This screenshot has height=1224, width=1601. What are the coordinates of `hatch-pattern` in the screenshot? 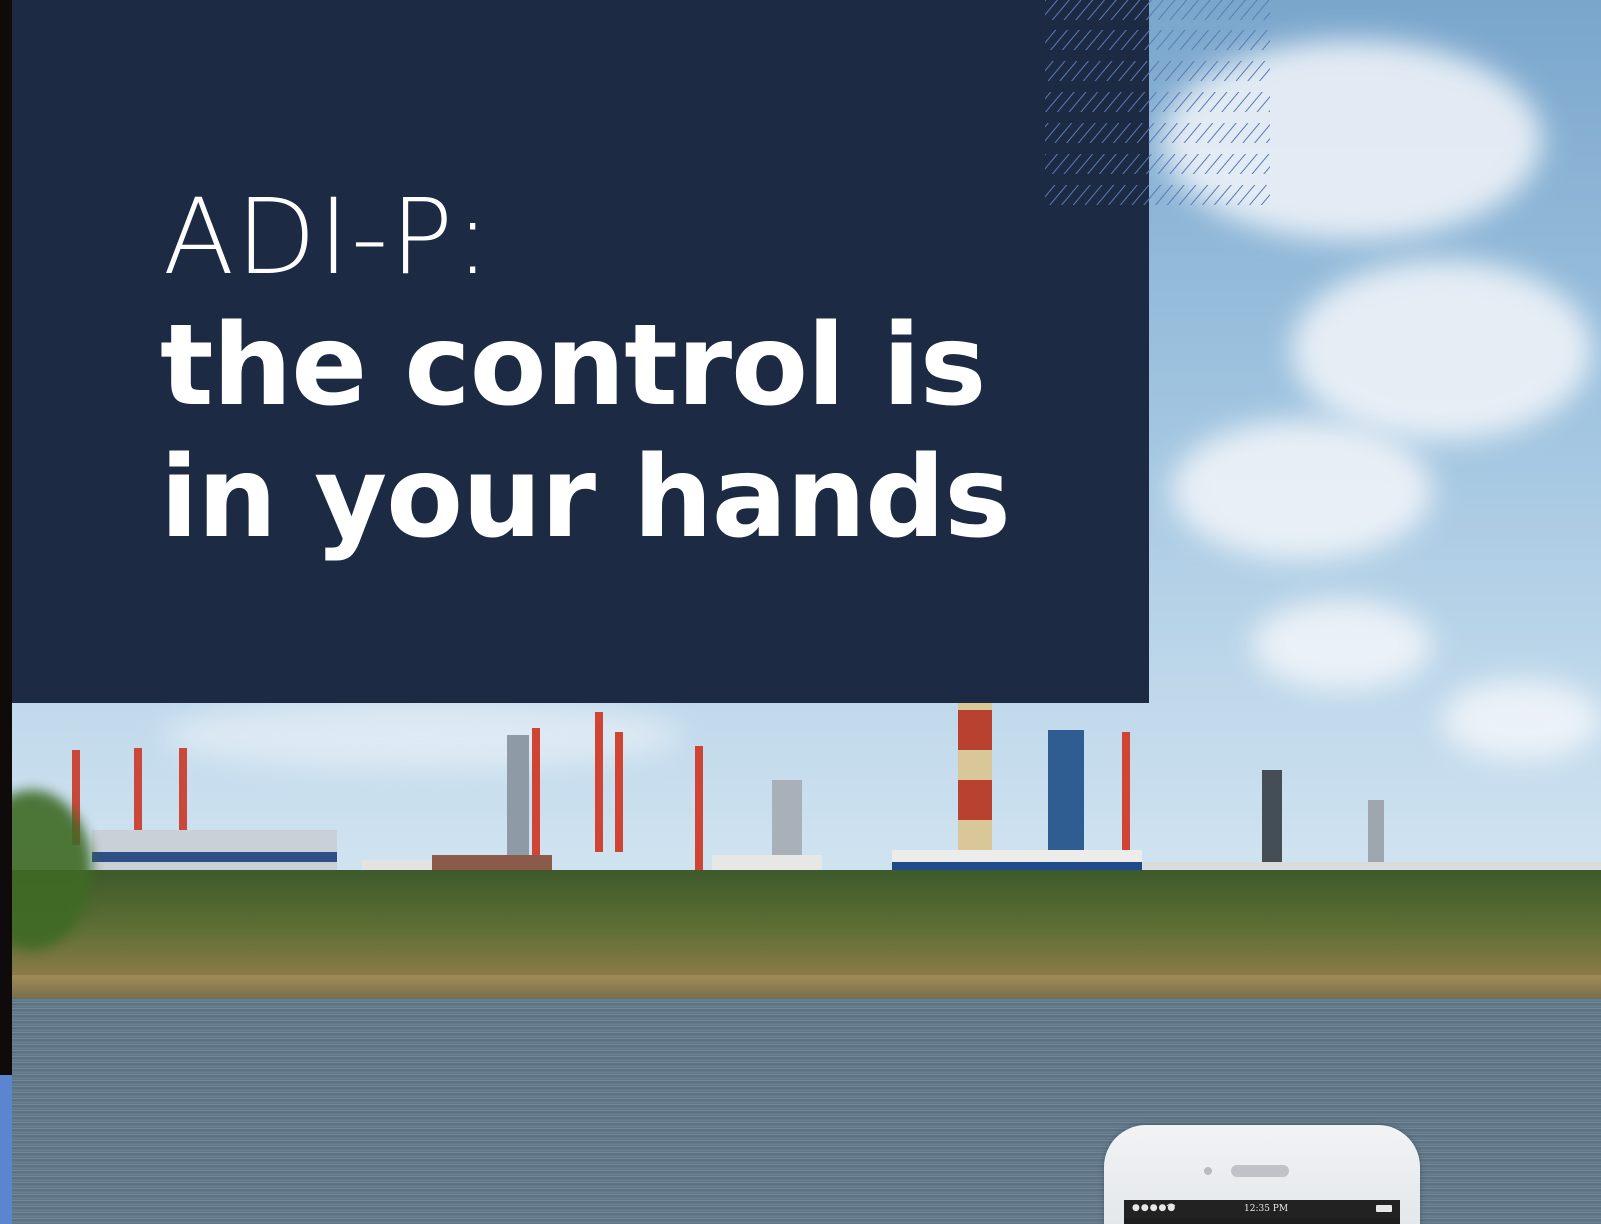 It's located at (1157, 102).